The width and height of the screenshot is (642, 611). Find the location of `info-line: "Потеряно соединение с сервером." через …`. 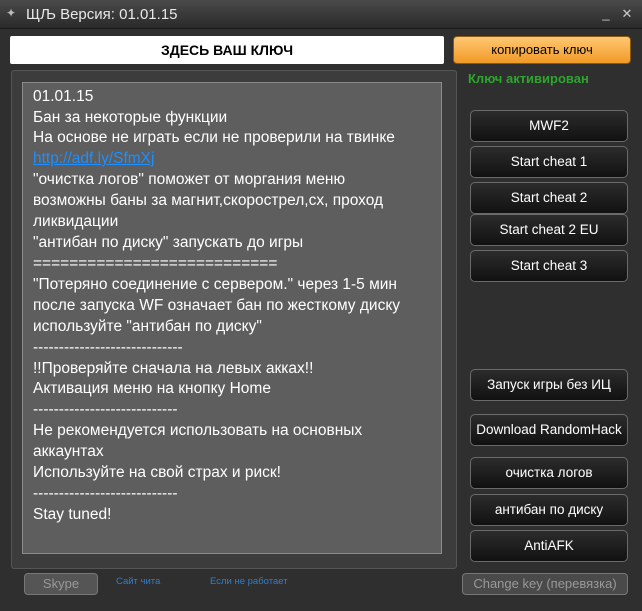

info-line: "Потеряно соединение с сервером." через … is located at coordinates (215, 284).